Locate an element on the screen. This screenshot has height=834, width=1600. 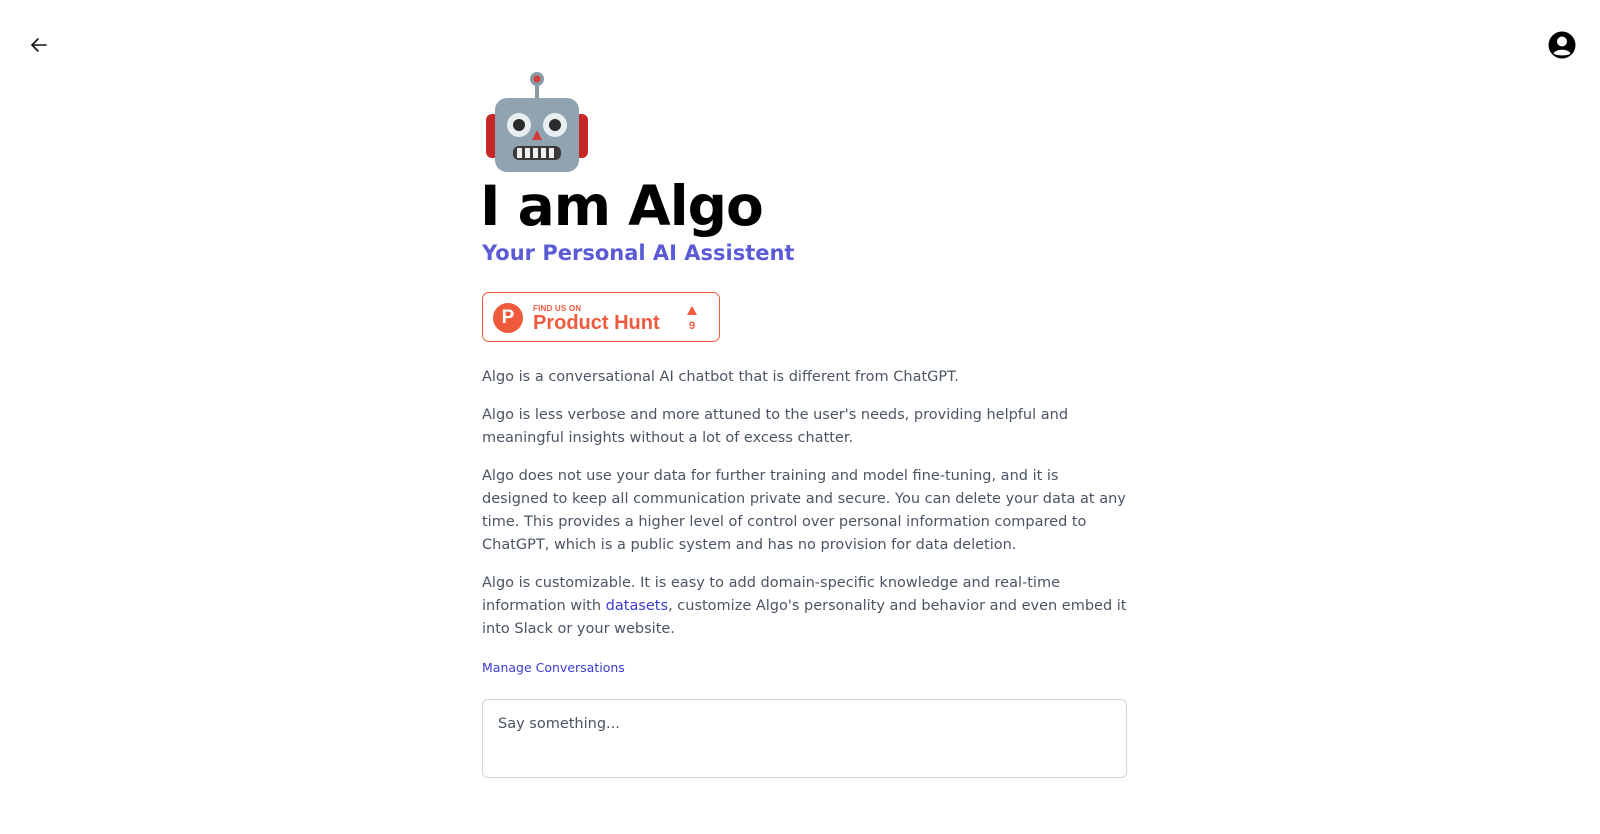
user-circle-icon is located at coordinates (1562, 45).